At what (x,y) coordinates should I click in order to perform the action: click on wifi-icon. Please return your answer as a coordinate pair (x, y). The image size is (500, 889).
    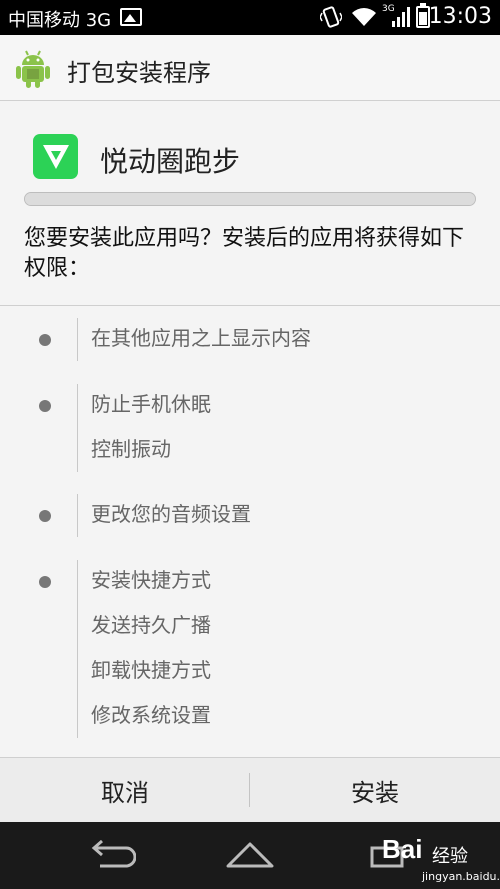
    Looking at the image, I should click on (364, 17).